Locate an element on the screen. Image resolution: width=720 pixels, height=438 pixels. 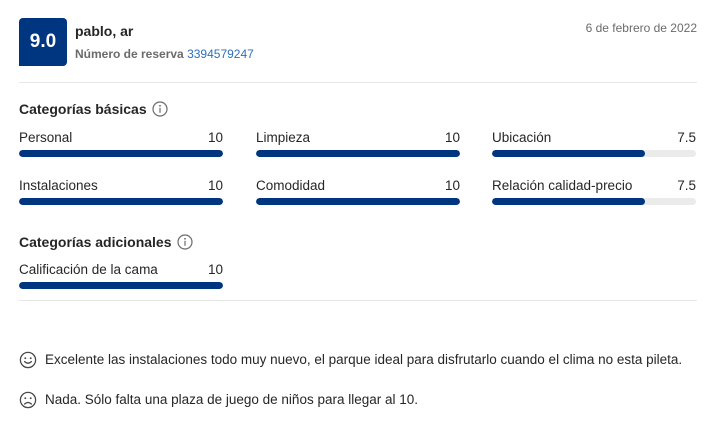
header-divider is located at coordinates (358, 82).